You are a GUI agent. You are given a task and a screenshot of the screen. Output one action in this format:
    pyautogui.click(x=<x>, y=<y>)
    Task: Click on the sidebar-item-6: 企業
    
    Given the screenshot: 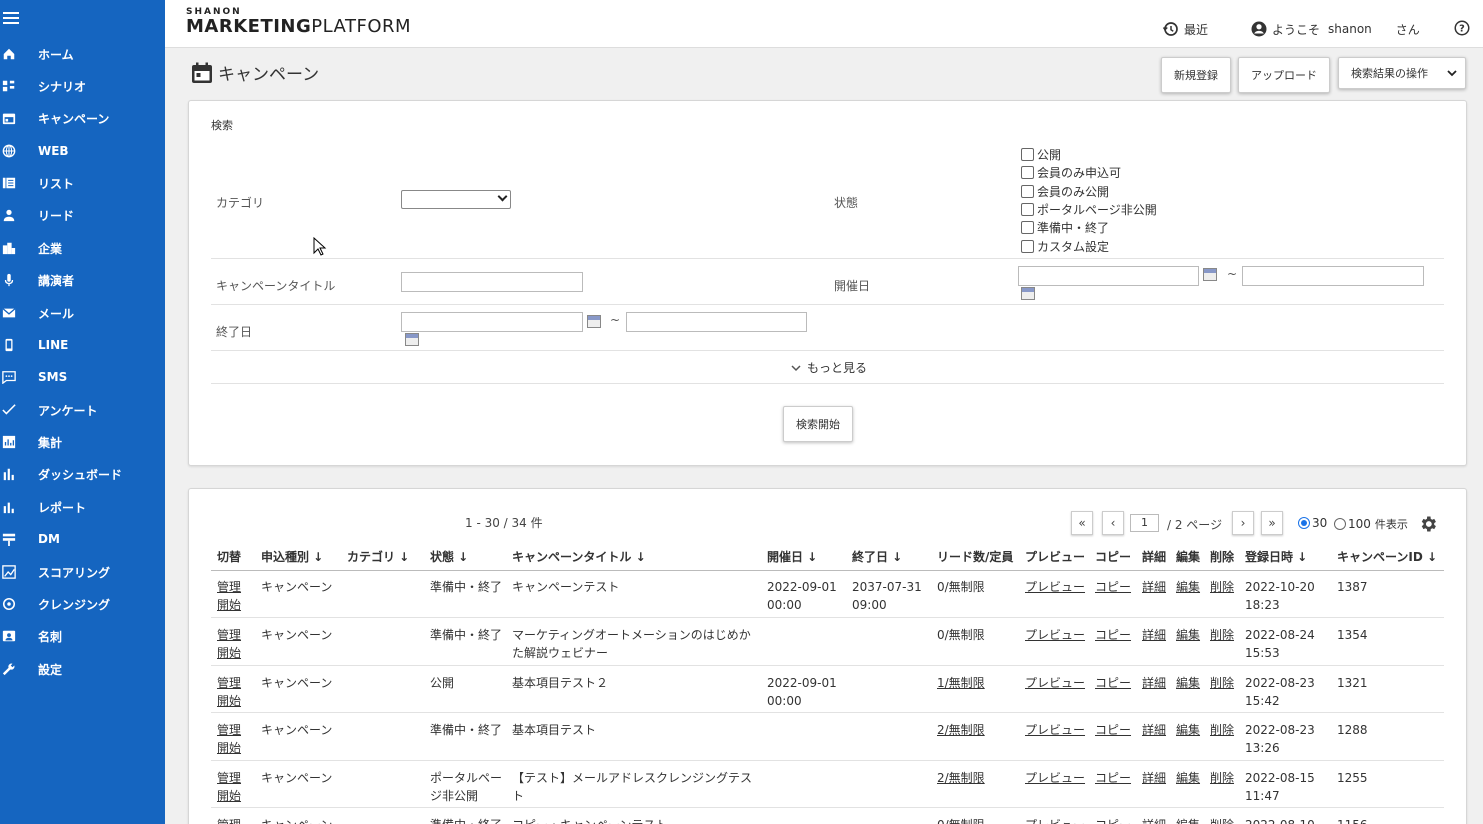 What is the action you would take?
    pyautogui.click(x=82, y=248)
    